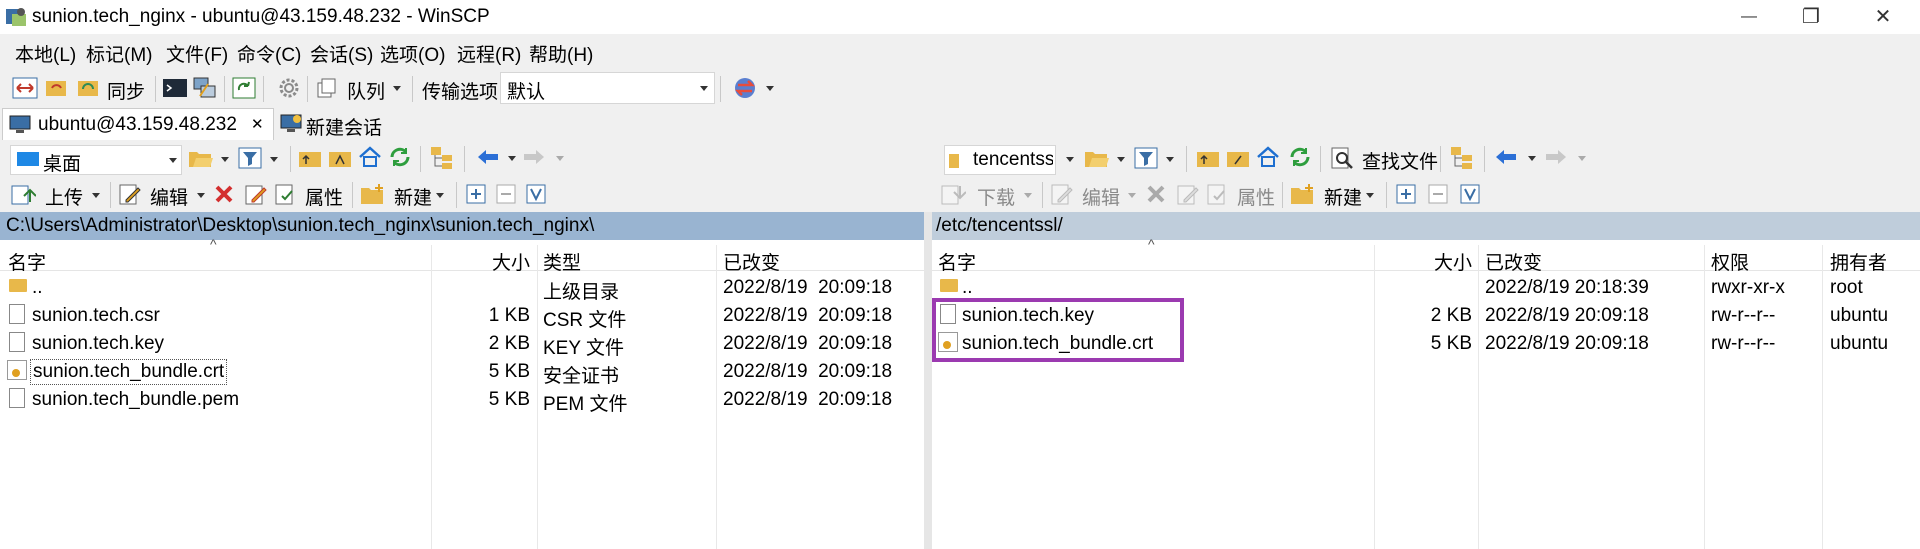 Image resolution: width=1920 pixels, height=549 pixels. I want to click on compare-directories-icon, so click(25, 88).